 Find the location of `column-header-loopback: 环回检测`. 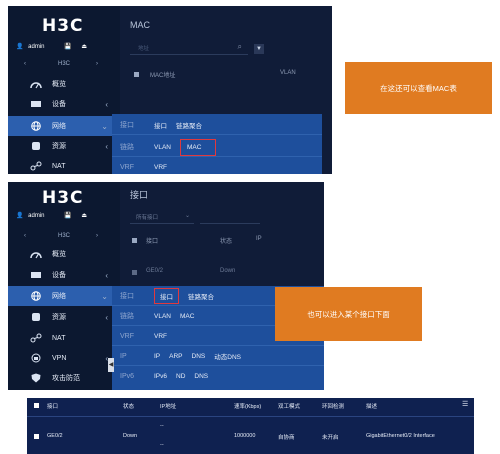

column-header-loopback: 环回检测 is located at coordinates (333, 406).